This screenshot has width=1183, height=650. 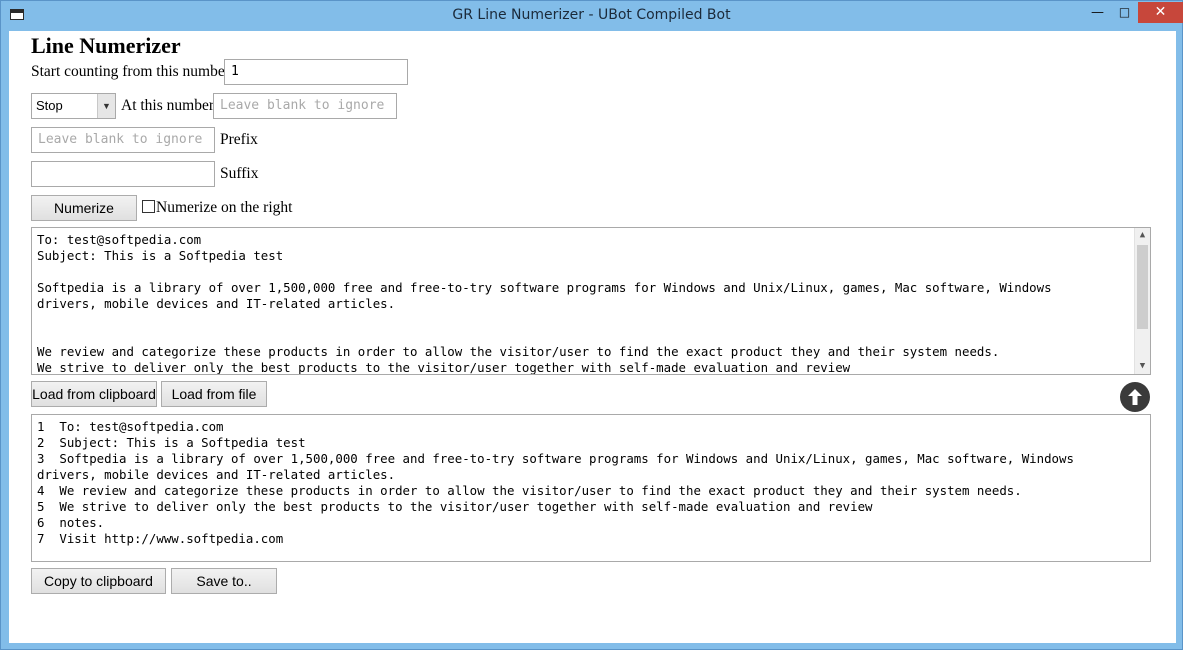 I want to click on output-text-line: 7 Visit http://www.softpedia.com, so click(x=160, y=538).